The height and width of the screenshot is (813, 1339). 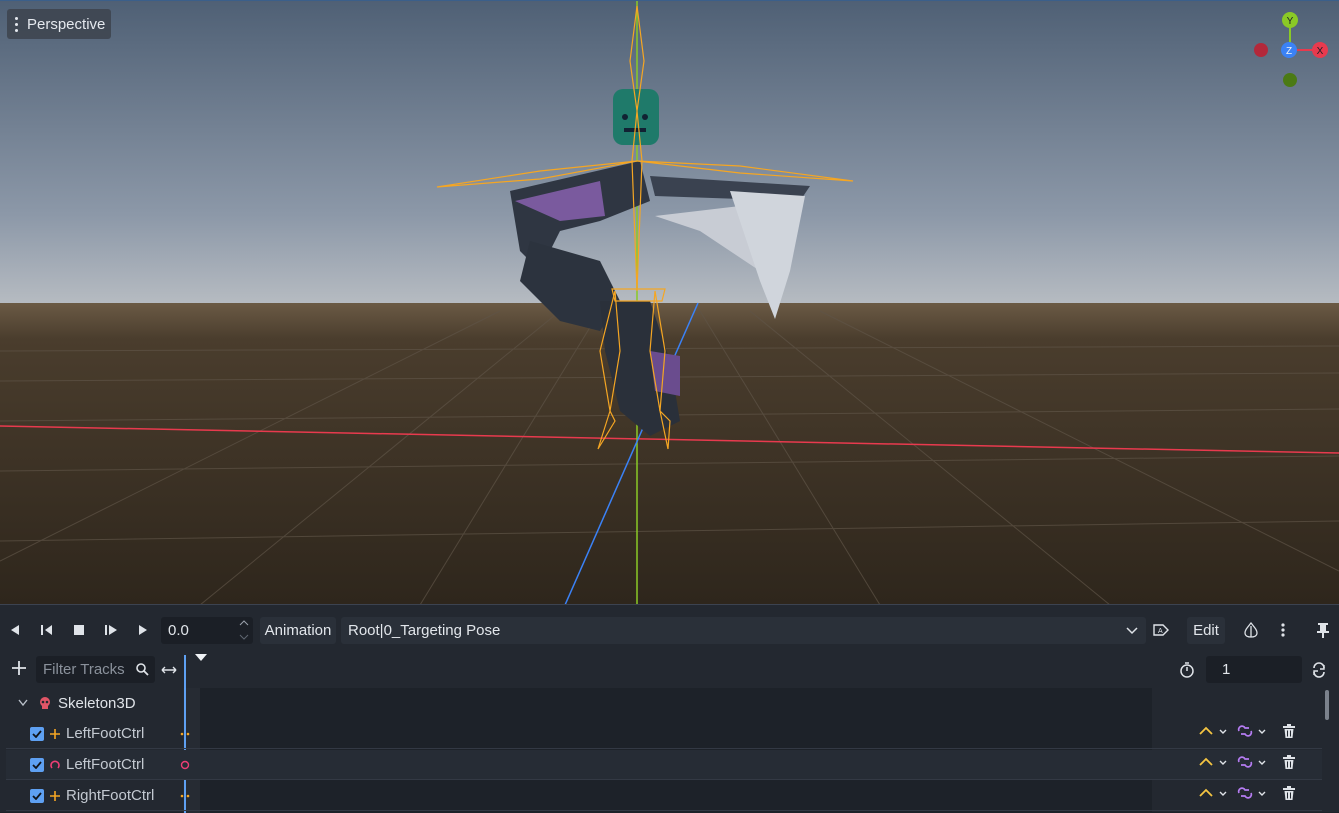 I want to click on animation-name: Root|0_Targeting Pose, so click(x=424, y=630).